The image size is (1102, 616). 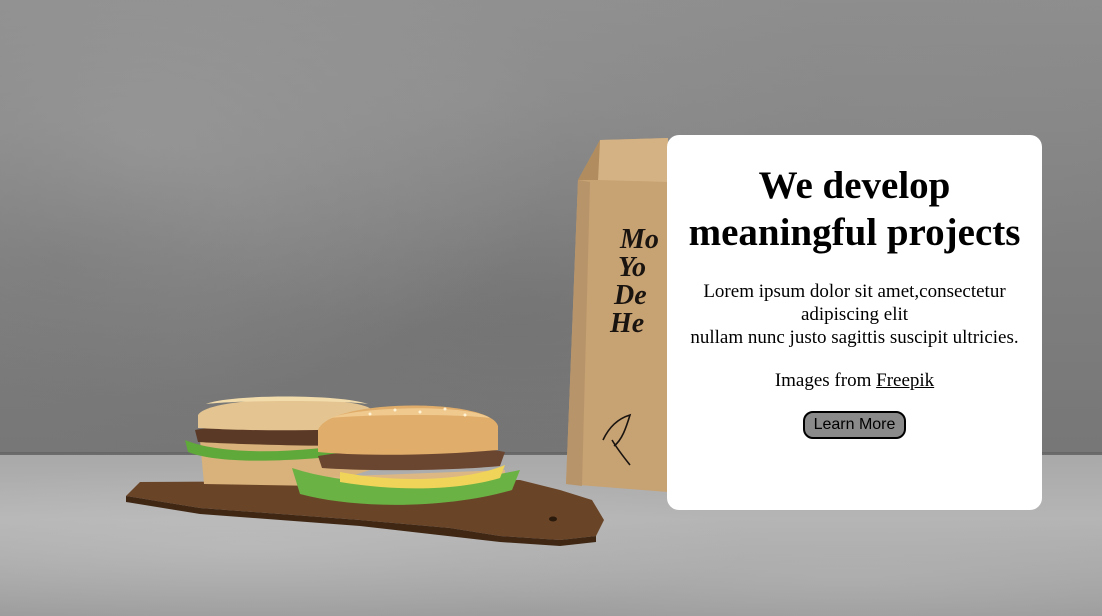 I want to click on paper-bag-image: Mo Yo De He, so click(x=617, y=315).